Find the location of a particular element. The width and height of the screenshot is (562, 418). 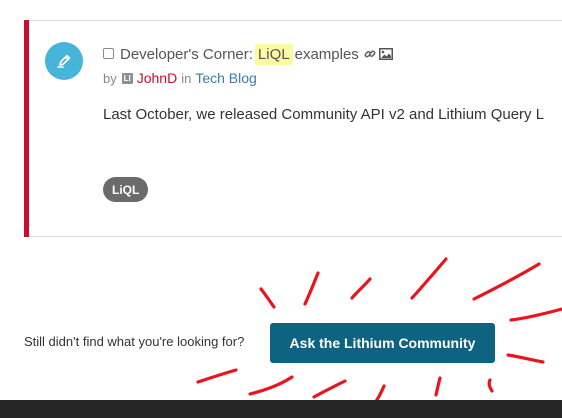

post-title-suffix: examples is located at coordinates (327, 54).